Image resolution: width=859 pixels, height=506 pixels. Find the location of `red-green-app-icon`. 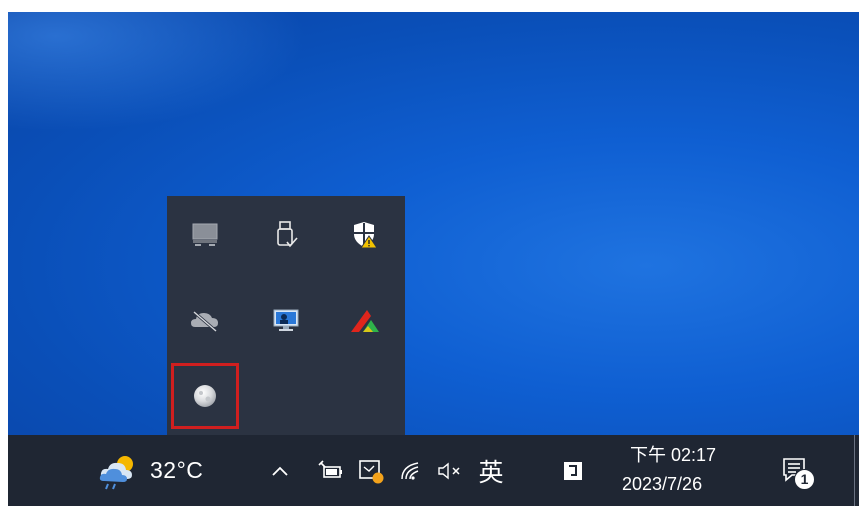

red-green-app-icon is located at coordinates (365, 321).